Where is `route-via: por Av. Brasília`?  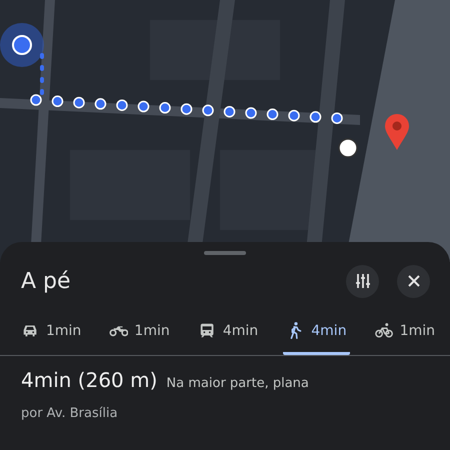
route-via: por Av. Brasília is located at coordinates (69, 413).